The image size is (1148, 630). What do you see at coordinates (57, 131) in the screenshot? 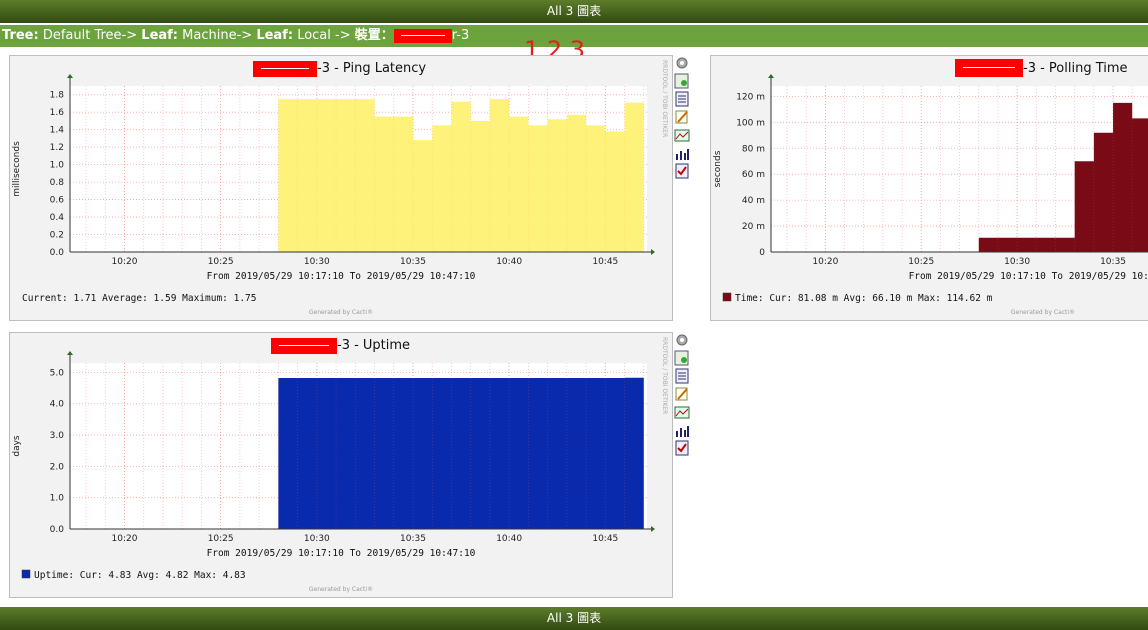
I see `y-tick-label: 1.4` at bounding box center [57, 131].